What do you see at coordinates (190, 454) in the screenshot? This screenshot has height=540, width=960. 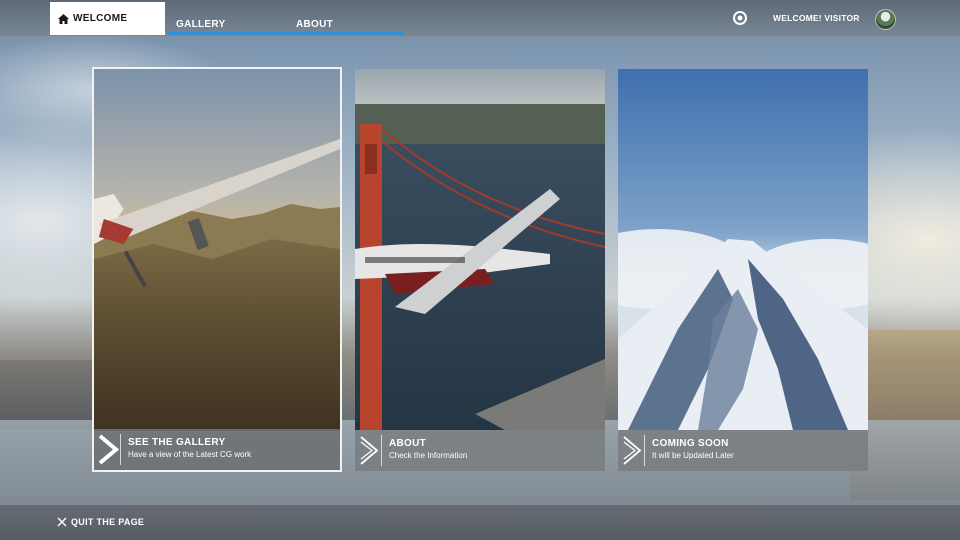 I see `card-gallery-subtitle: Have a view of the Latest CG work` at bounding box center [190, 454].